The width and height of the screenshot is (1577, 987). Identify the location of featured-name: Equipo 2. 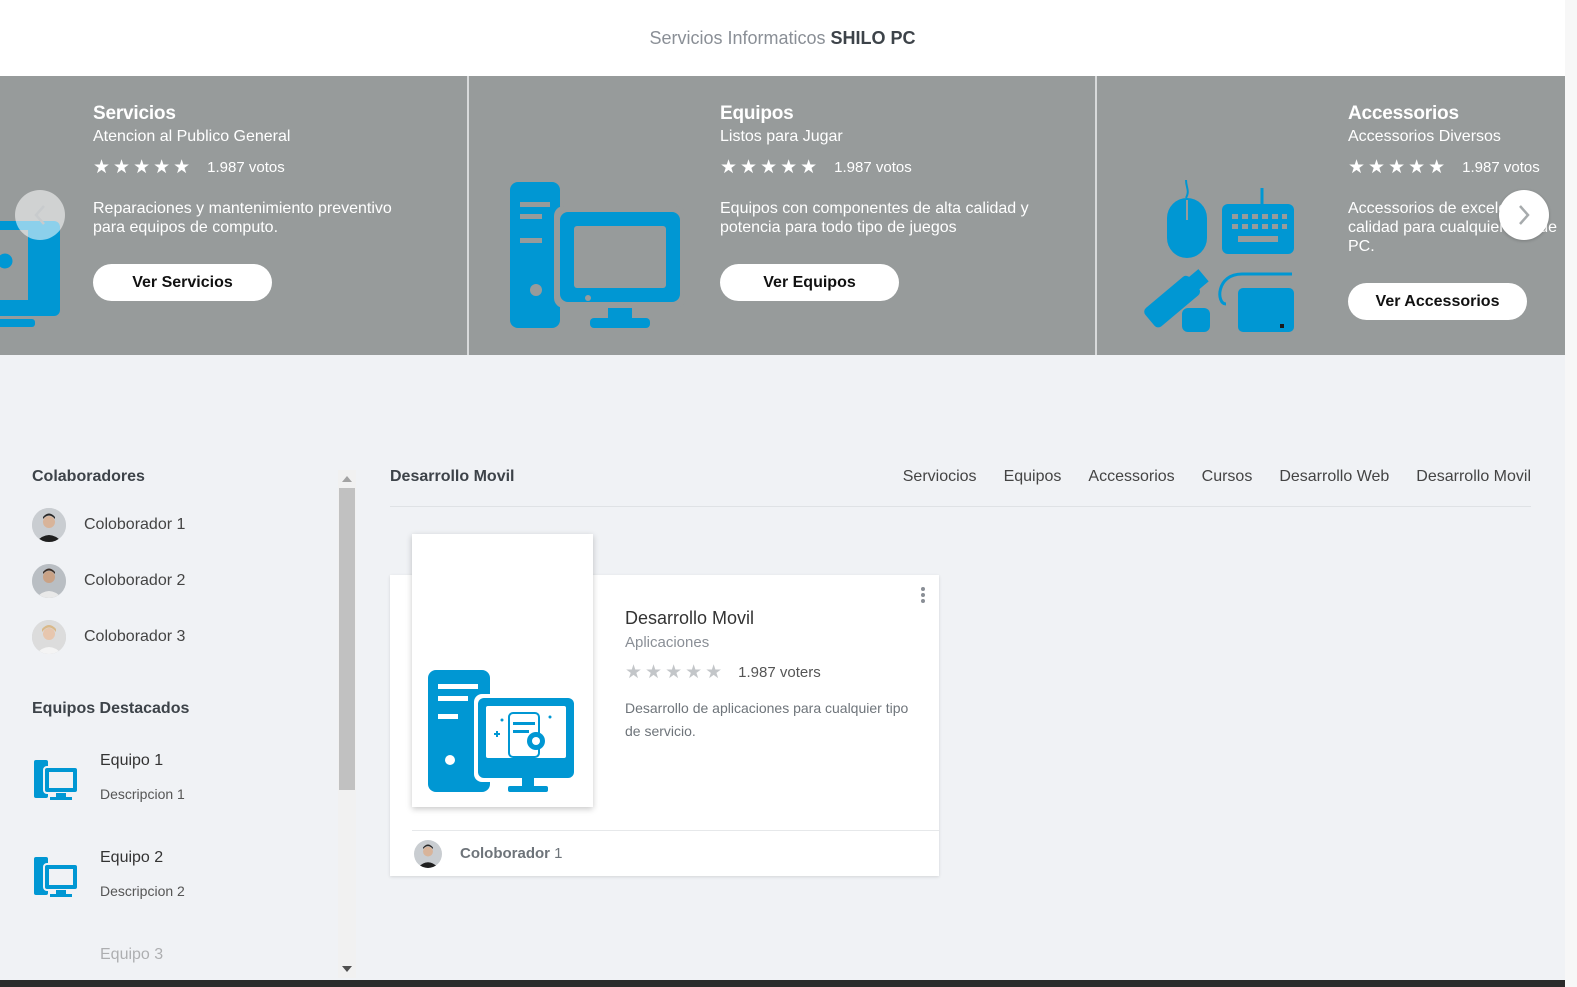
(132, 857).